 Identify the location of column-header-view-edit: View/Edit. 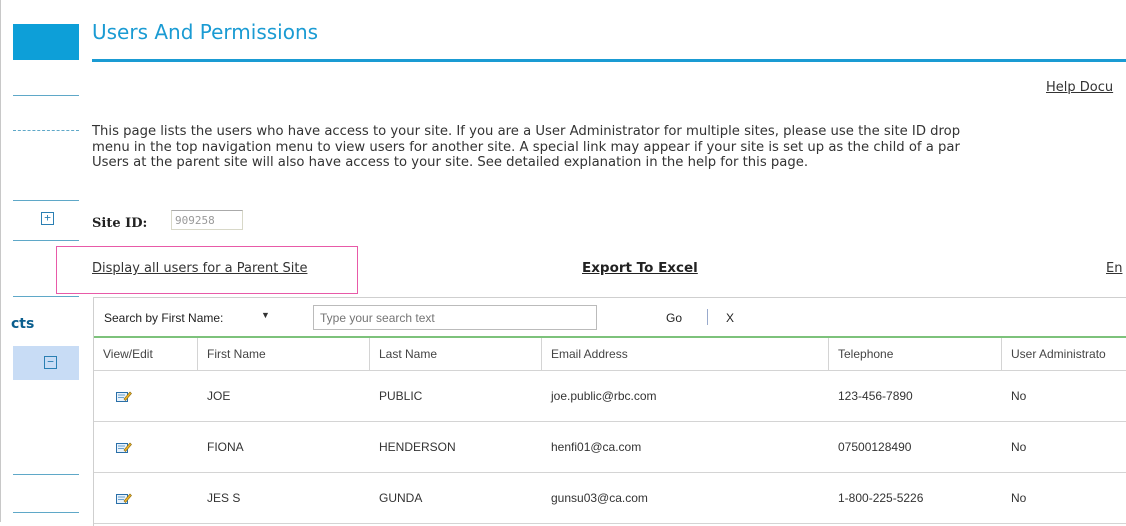
(146, 354).